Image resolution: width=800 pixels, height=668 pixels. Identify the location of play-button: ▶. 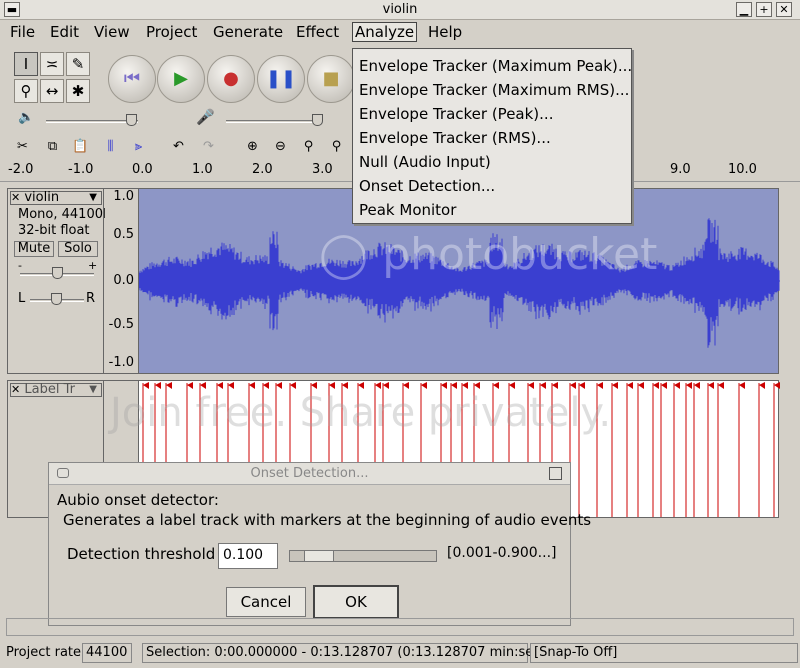
(181, 79).